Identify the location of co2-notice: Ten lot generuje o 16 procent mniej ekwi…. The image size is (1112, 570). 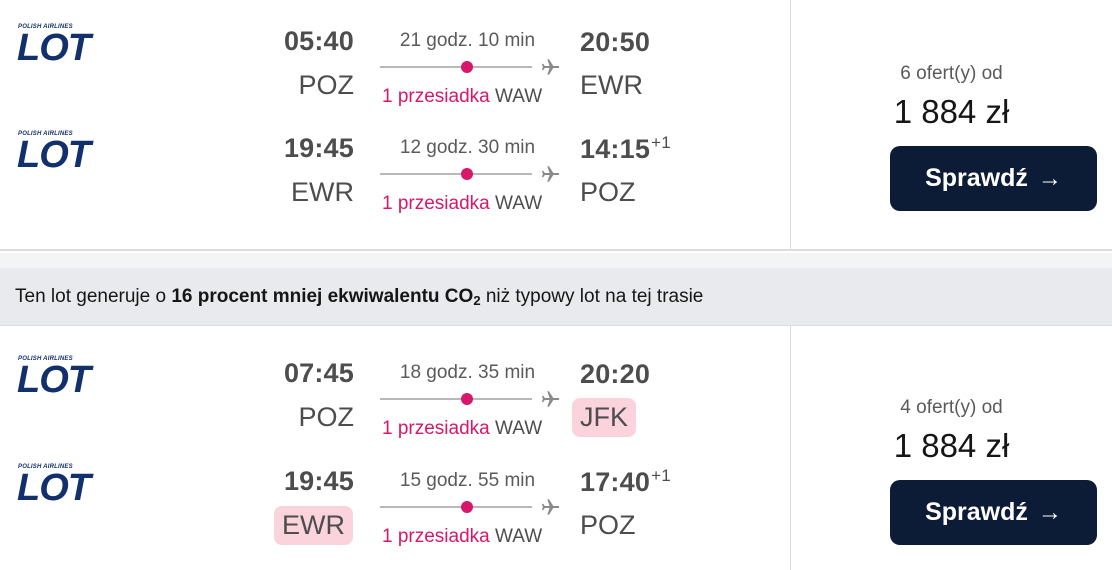
(556, 296).